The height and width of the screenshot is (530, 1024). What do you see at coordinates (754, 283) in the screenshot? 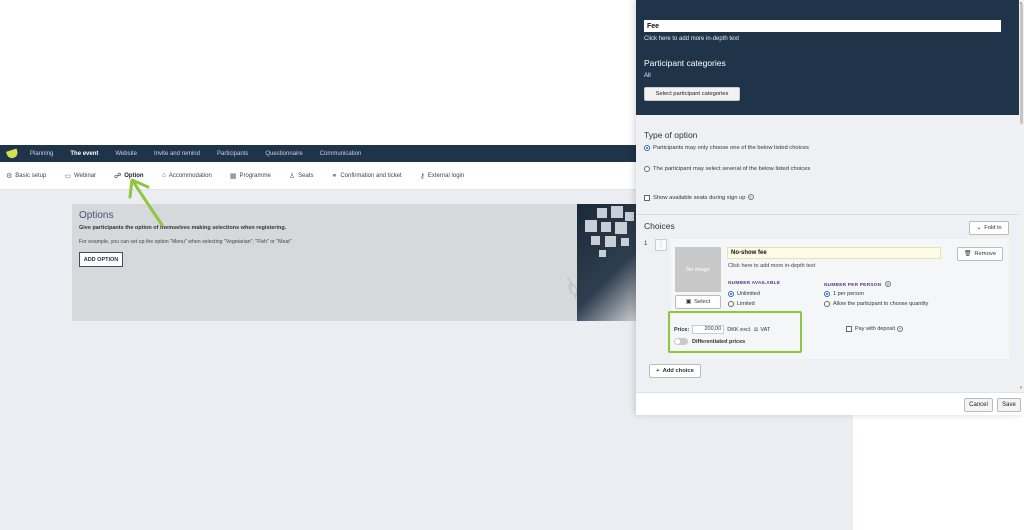
I see `number-available-label: NUMBER AVAILABLE` at bounding box center [754, 283].